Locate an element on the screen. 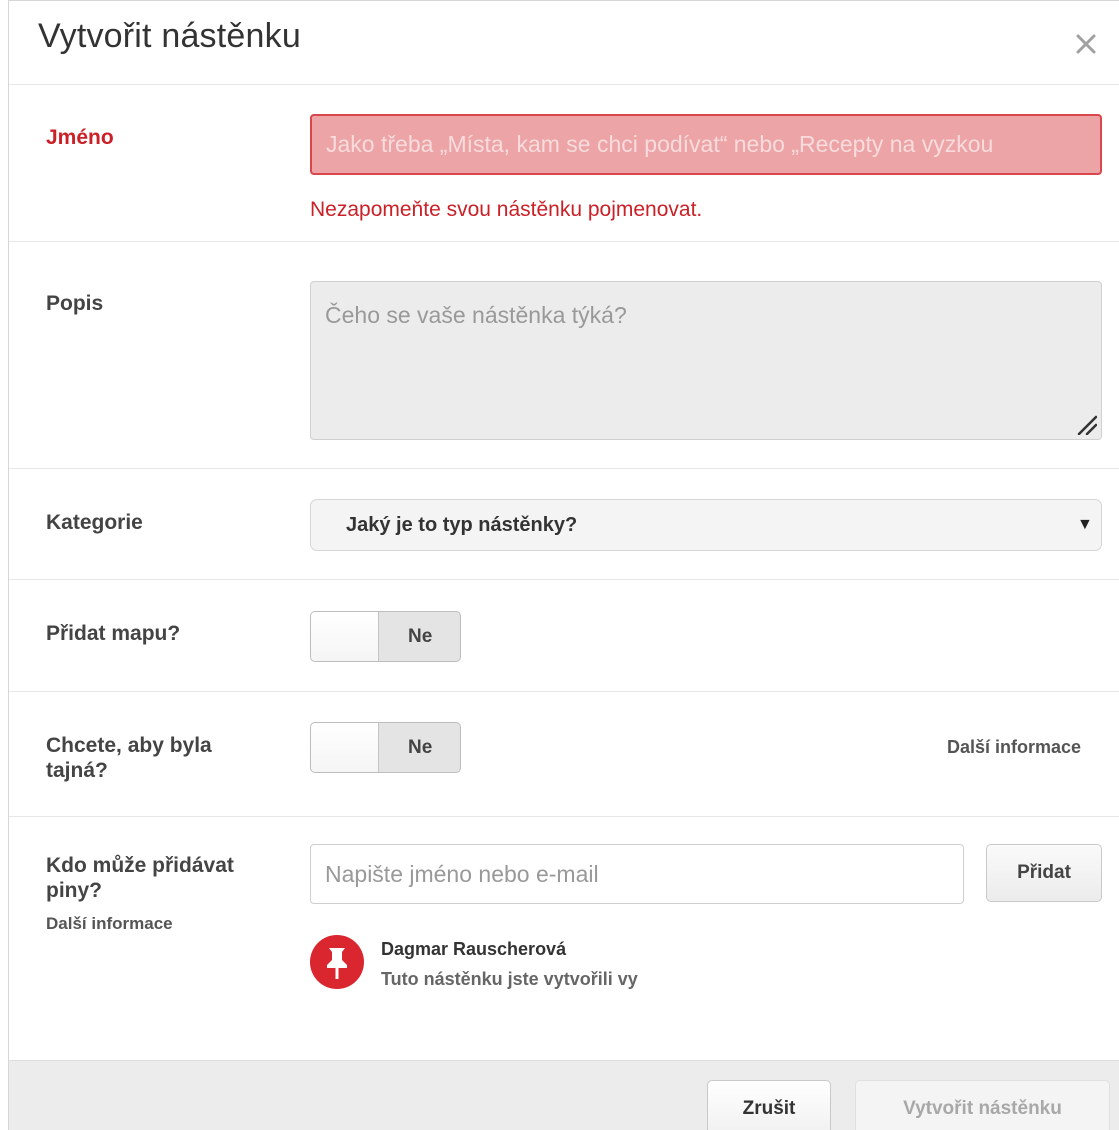  category-label: Kategorie is located at coordinates (94, 522).